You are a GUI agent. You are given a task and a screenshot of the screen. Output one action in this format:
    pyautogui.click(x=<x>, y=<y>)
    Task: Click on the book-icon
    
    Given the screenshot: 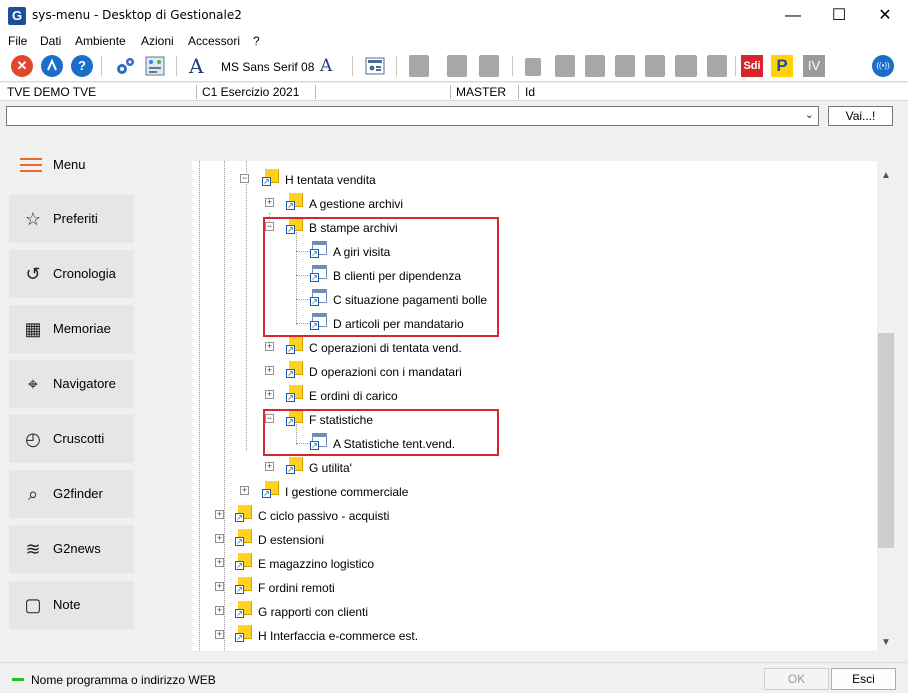 What is the action you would take?
    pyautogui.click(x=625, y=66)
    